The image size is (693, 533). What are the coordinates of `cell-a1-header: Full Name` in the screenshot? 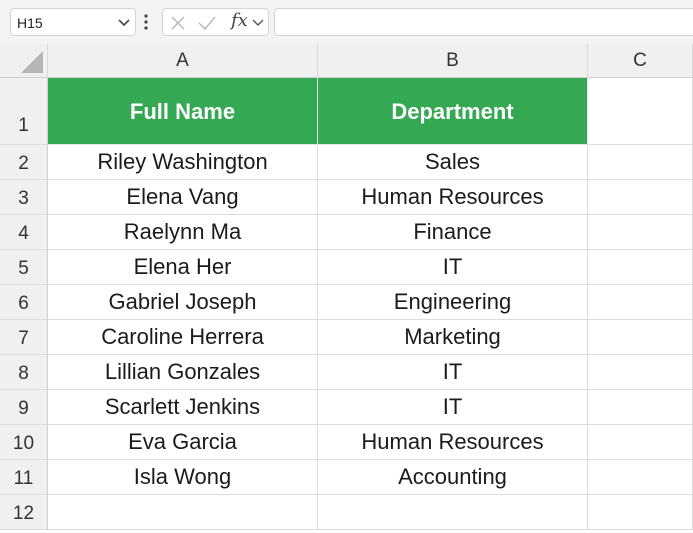 It's located at (183, 111).